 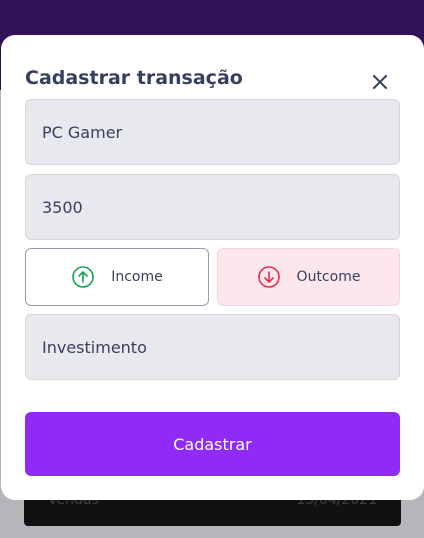 I want to click on income-label: Income, so click(x=137, y=277).